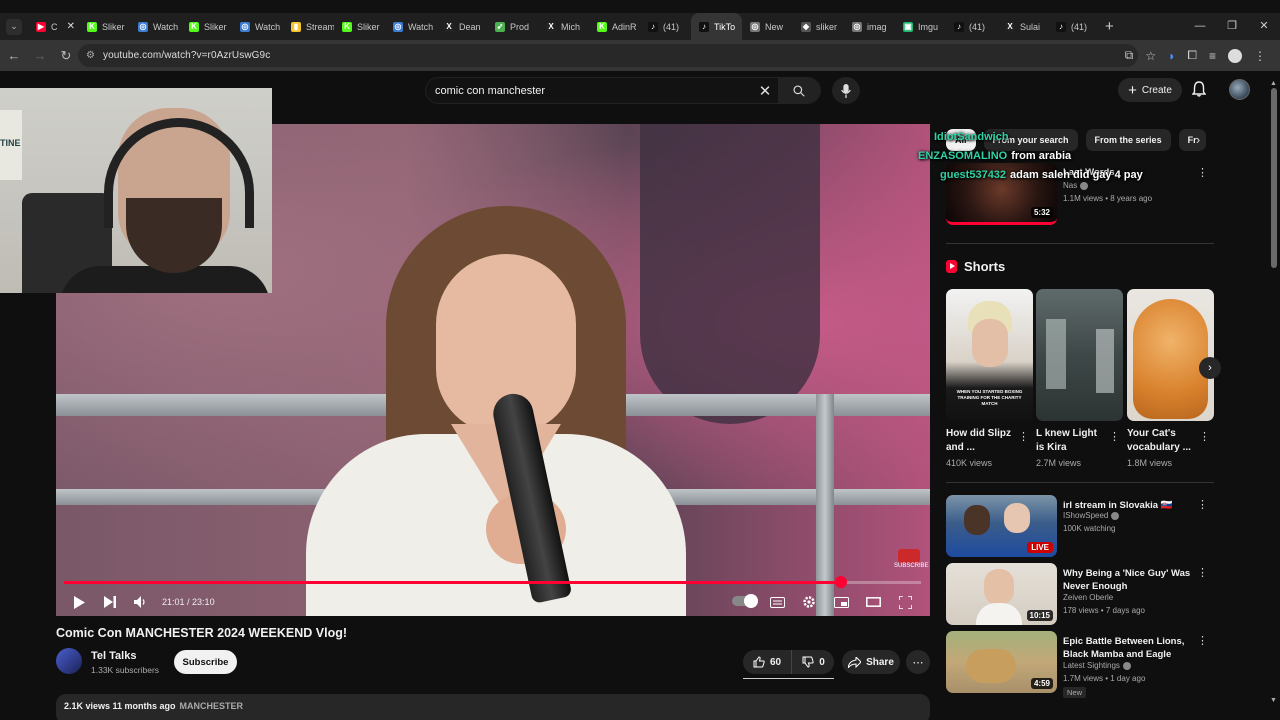 The width and height of the screenshot is (1280, 720). What do you see at coordinates (1274, 178) in the screenshot?
I see `page-scrollbar` at bounding box center [1274, 178].